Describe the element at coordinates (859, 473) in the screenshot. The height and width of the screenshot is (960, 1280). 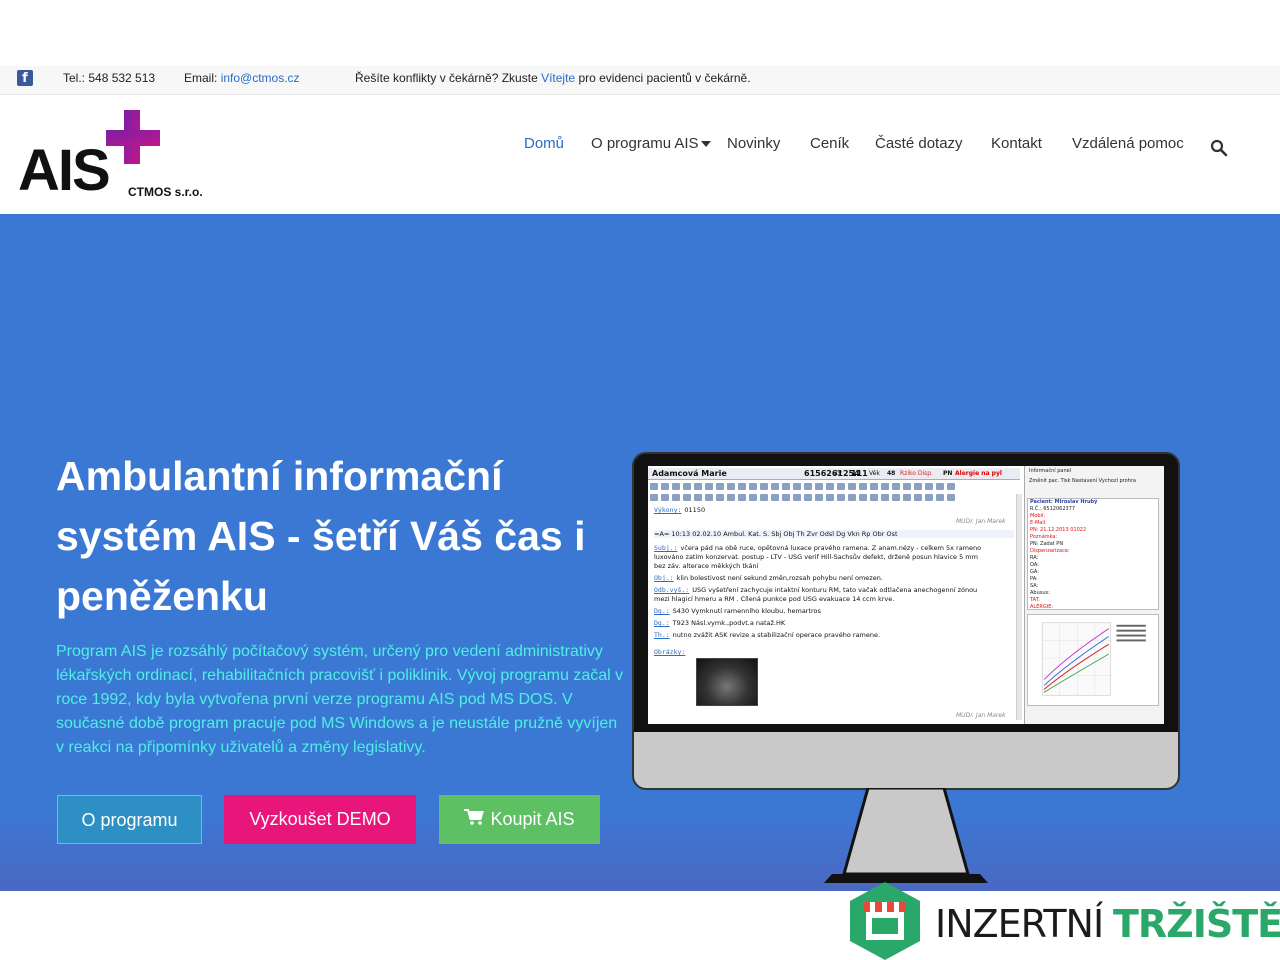
I see `insurance-code: 111` at that location.